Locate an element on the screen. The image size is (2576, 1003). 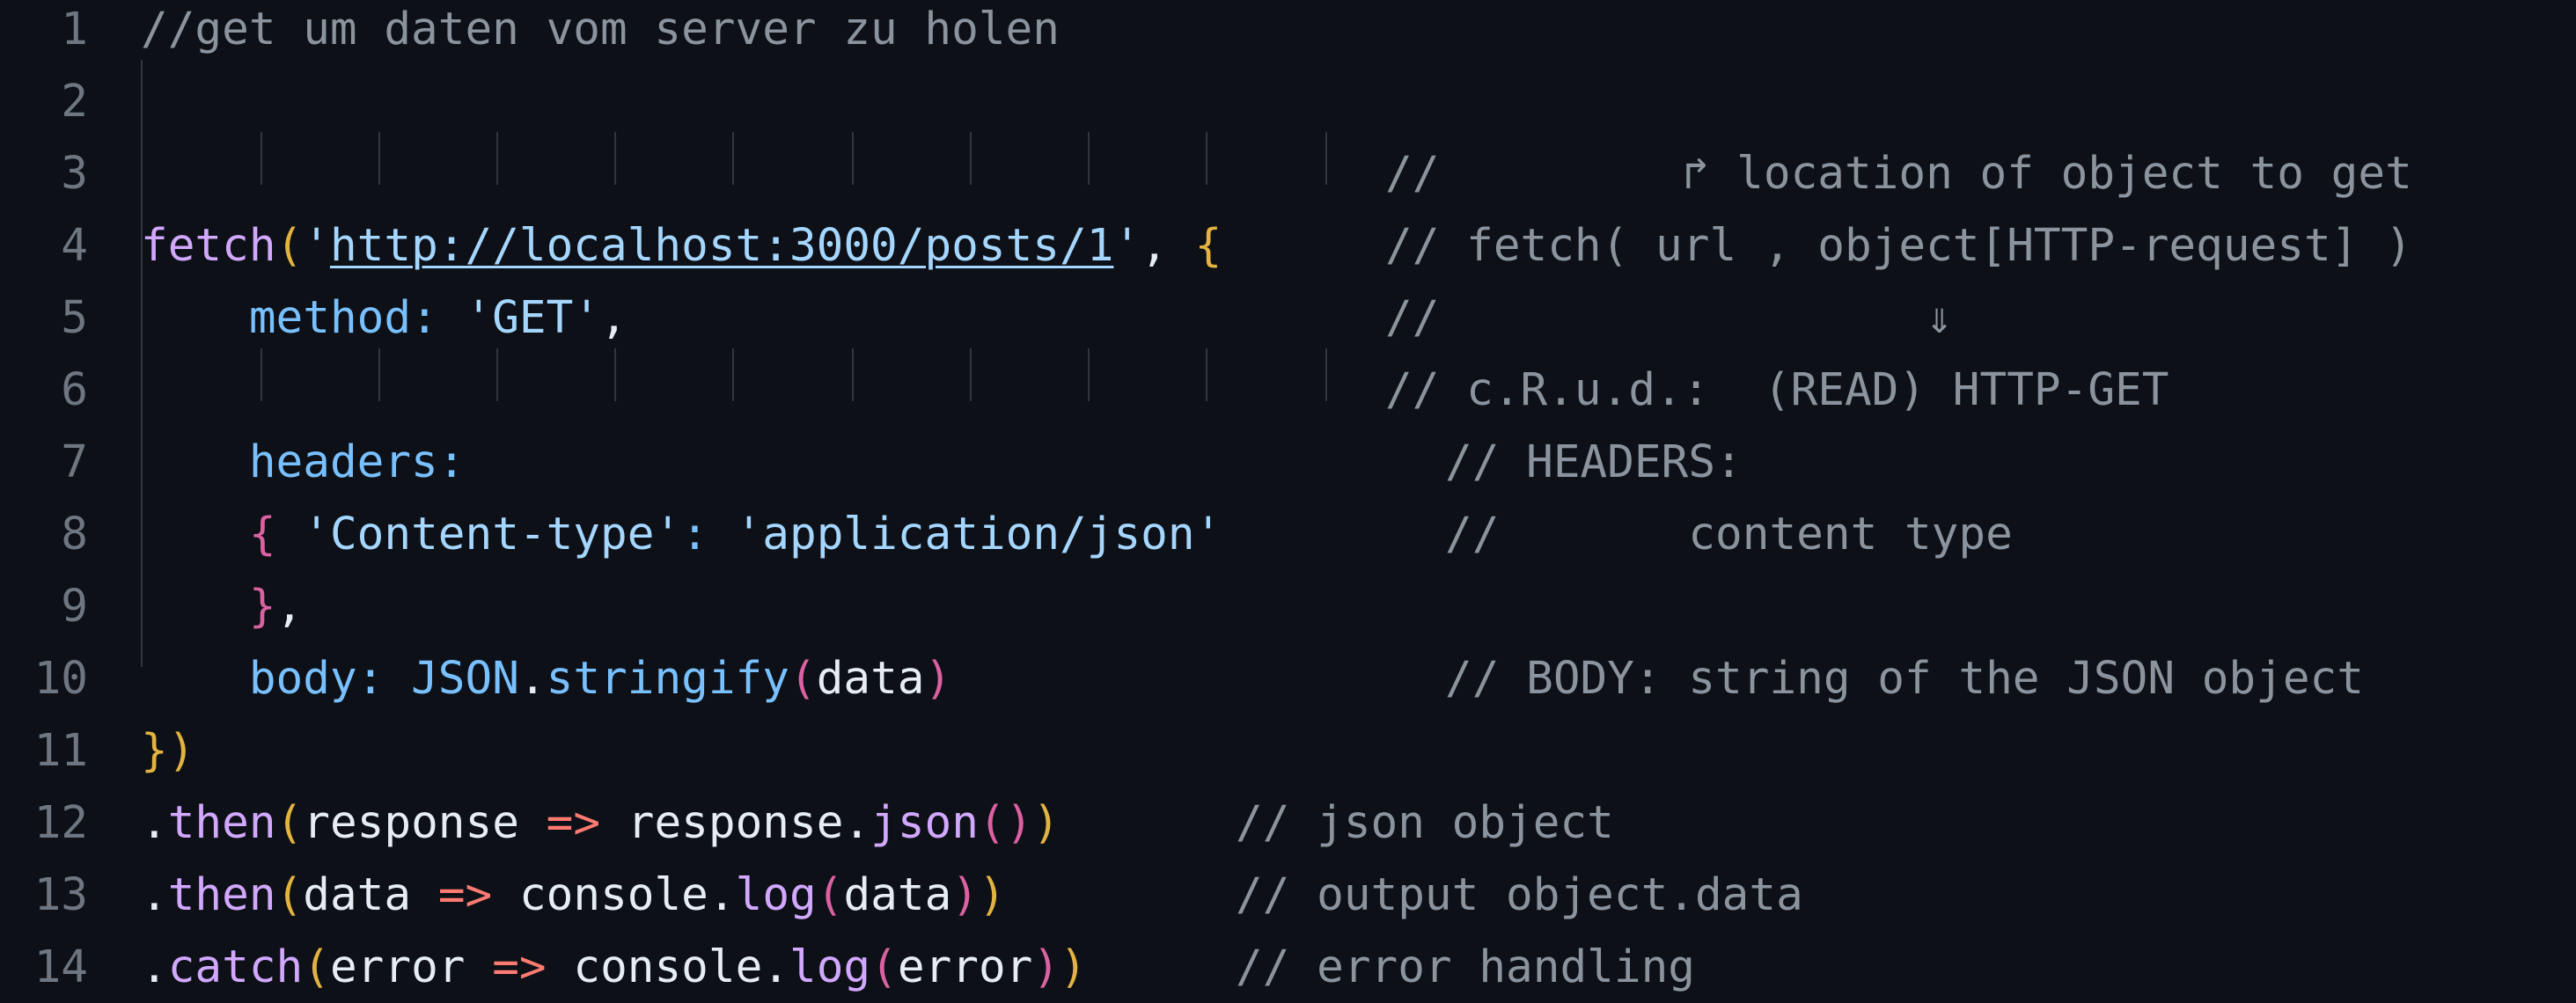
code-comment: // ⇓ is located at coordinates (1669, 318).